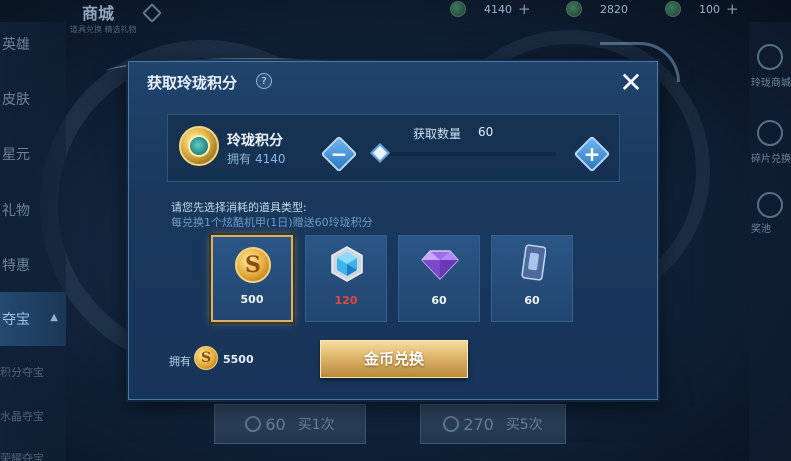 This screenshot has width=791, height=461. I want to click on buy-action: 买5次, so click(524, 425).